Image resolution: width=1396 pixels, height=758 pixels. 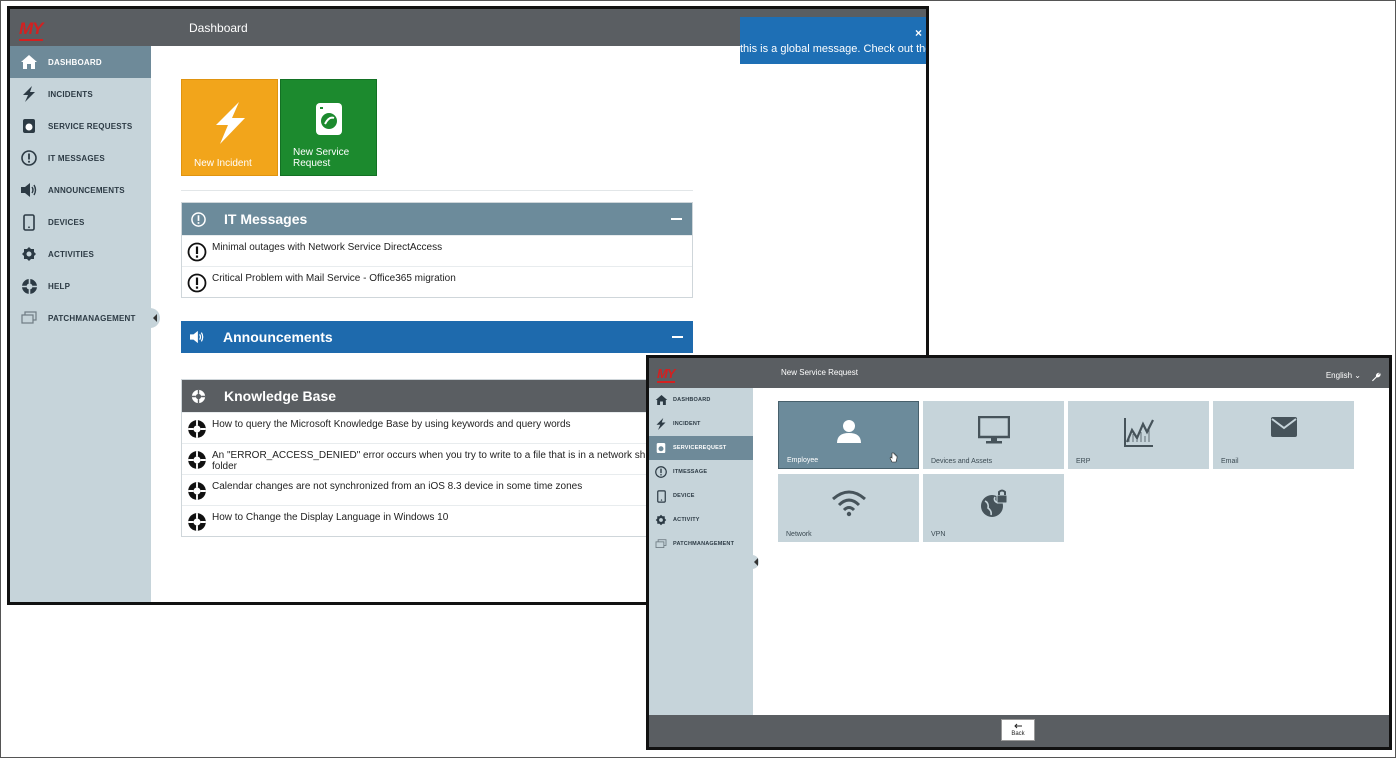 I want to click on arrow-left-icon, so click(x=1018, y=727).